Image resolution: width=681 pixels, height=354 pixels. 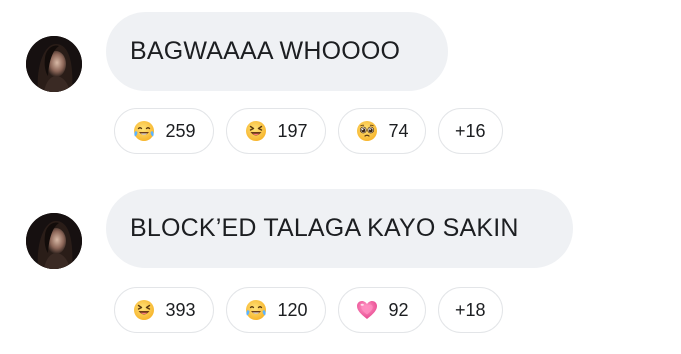 What do you see at coordinates (180, 309) in the screenshot?
I see `reaction-count: 393` at bounding box center [180, 309].